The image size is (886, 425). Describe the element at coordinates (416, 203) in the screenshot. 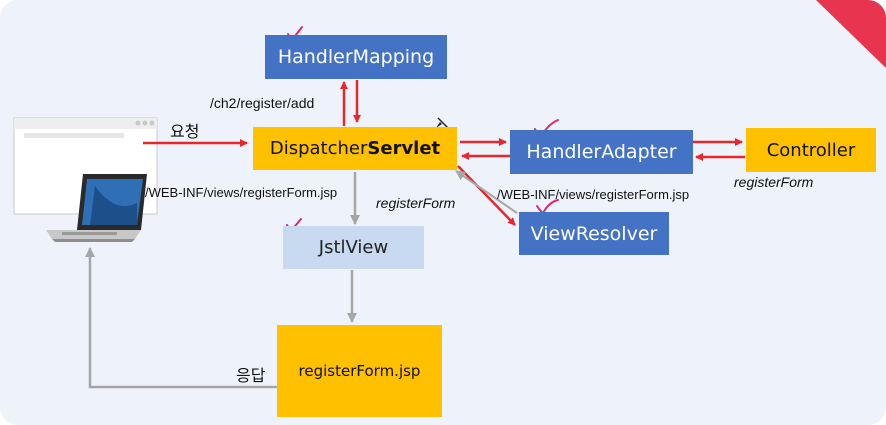

I see `view-name-center-label: registerForm` at that location.